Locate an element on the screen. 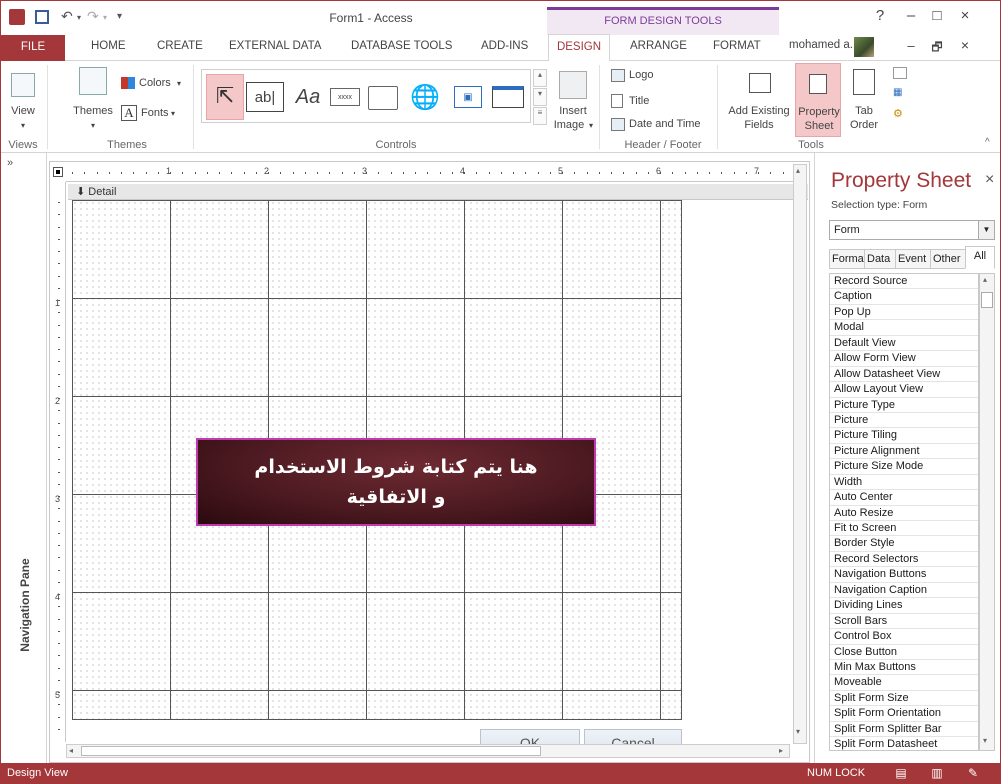 Image resolution: width=1001 pixels, height=784 pixels. layout-view-icon: ▥ is located at coordinates (937, 773).